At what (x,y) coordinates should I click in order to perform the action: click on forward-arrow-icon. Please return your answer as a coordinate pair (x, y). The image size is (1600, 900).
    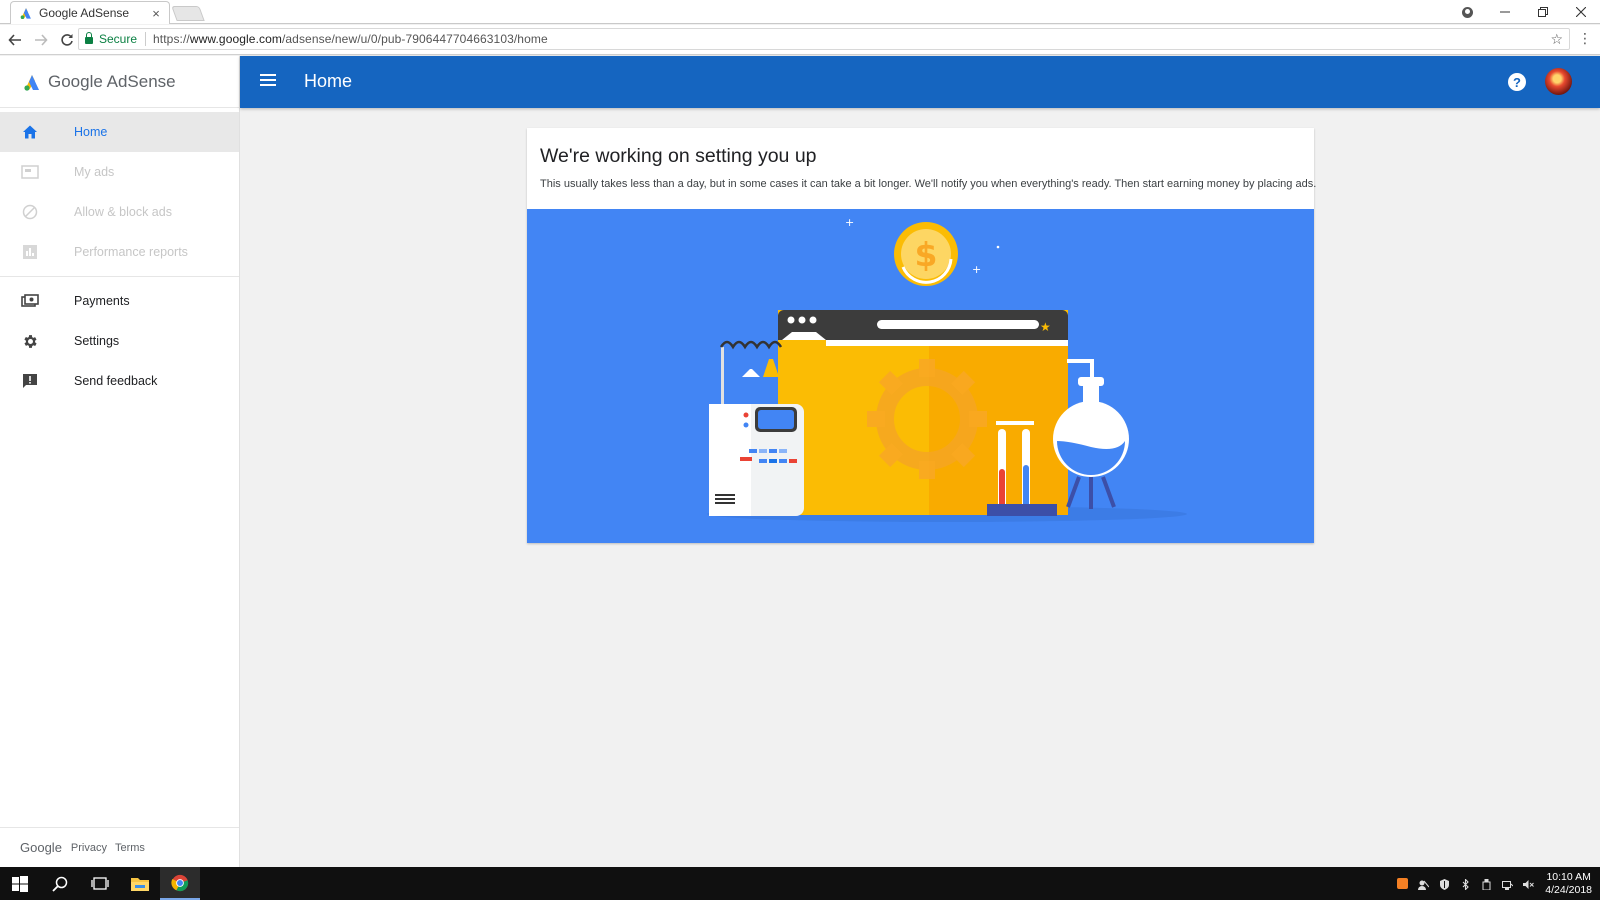
    Looking at the image, I should click on (41, 40).